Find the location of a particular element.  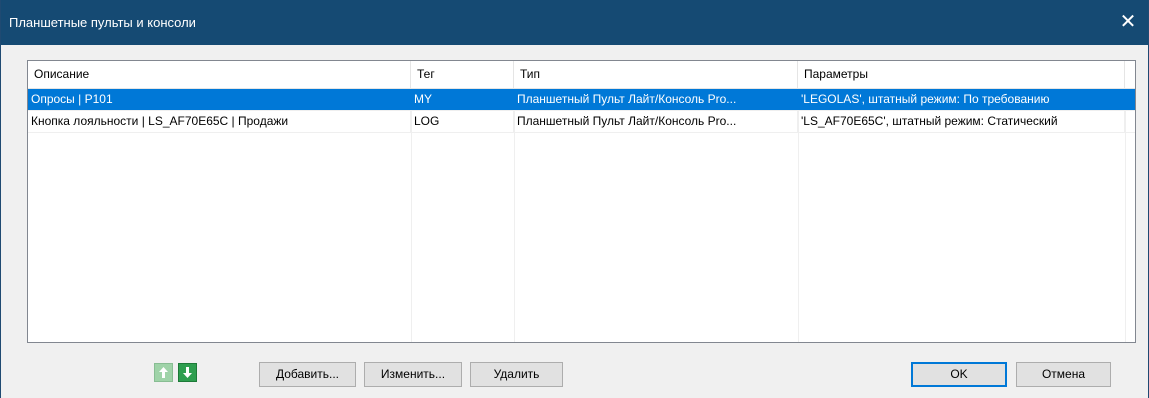

cancel-button: Отмена is located at coordinates (1063, 374).